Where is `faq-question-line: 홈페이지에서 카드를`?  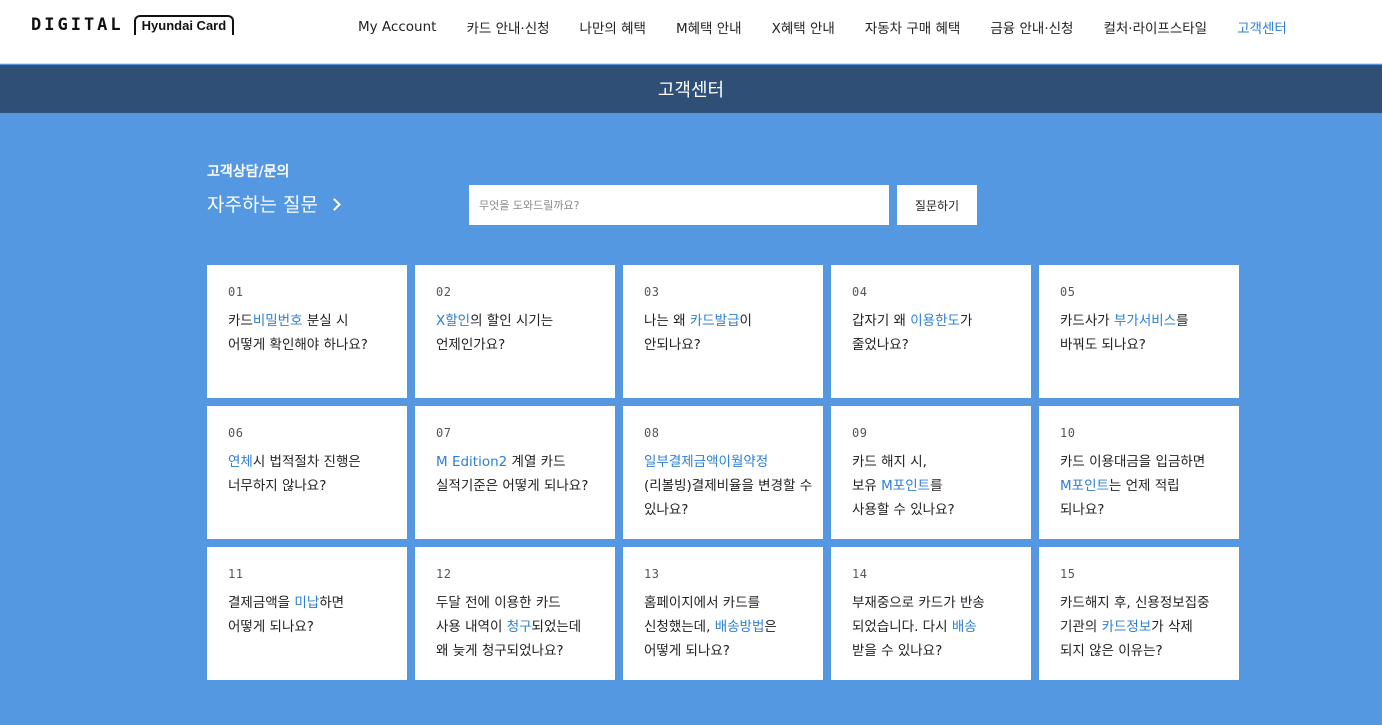
faq-question-line: 홈페이지에서 카드를 is located at coordinates (733, 603).